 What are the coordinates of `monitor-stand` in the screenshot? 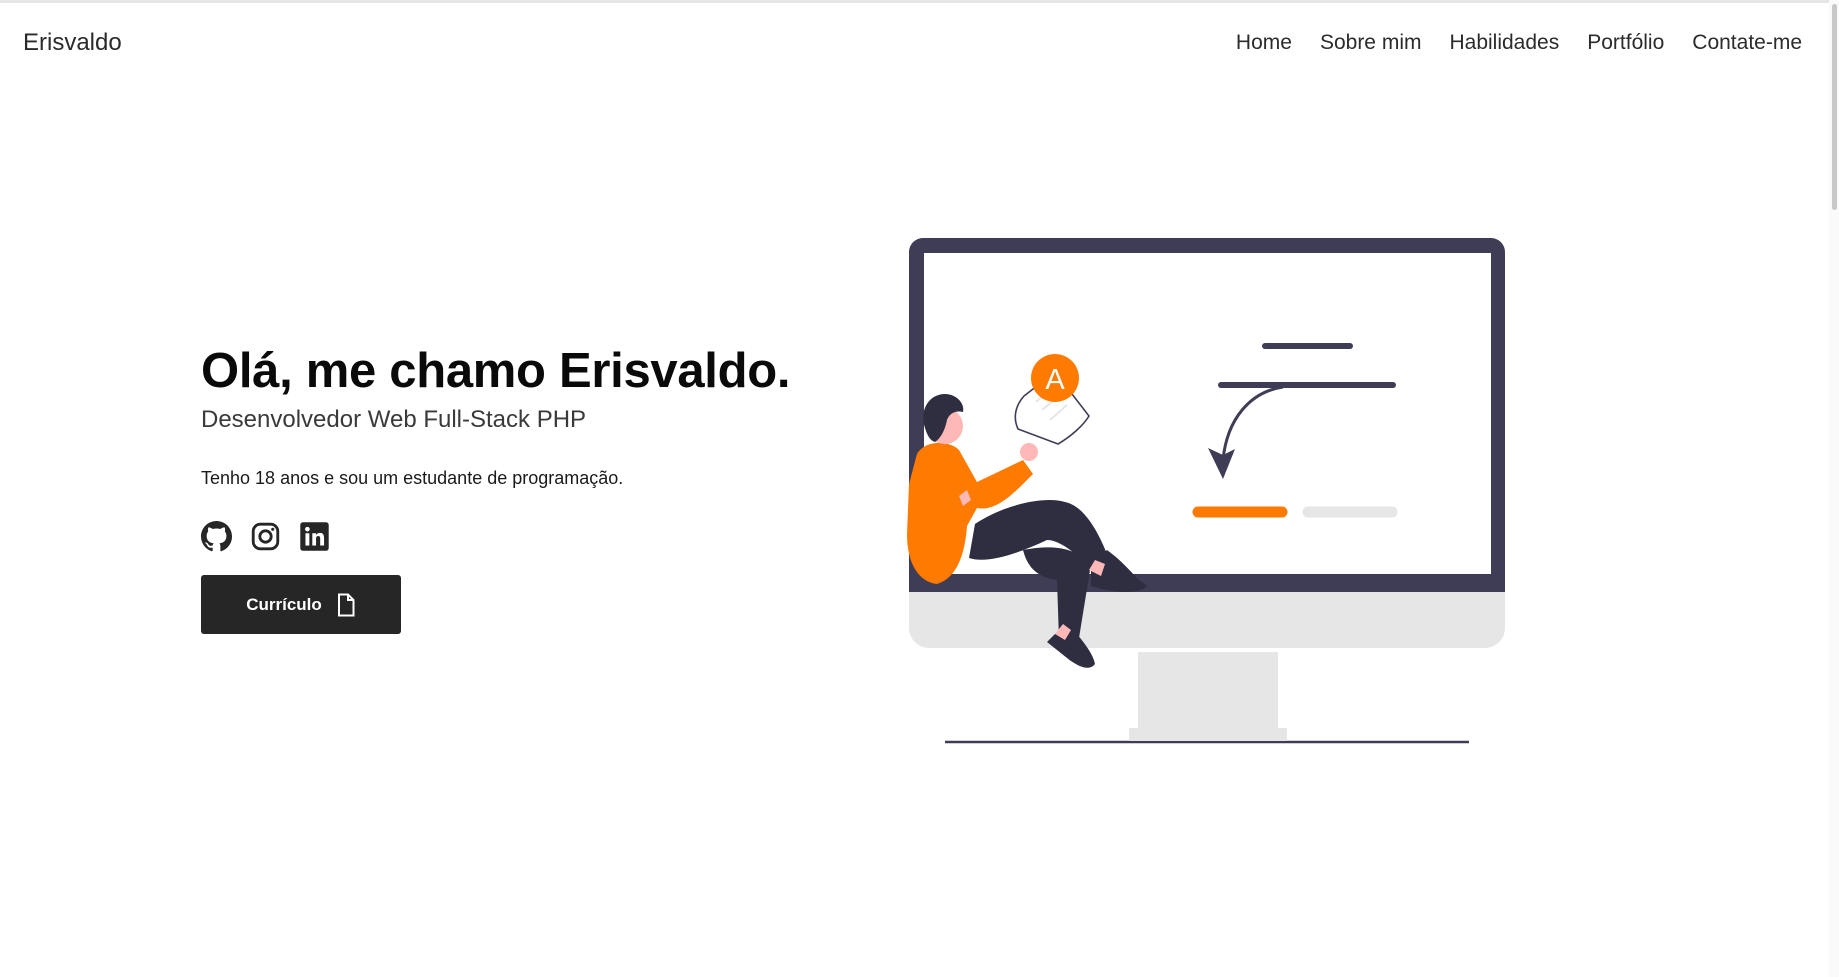 It's located at (1208, 691).